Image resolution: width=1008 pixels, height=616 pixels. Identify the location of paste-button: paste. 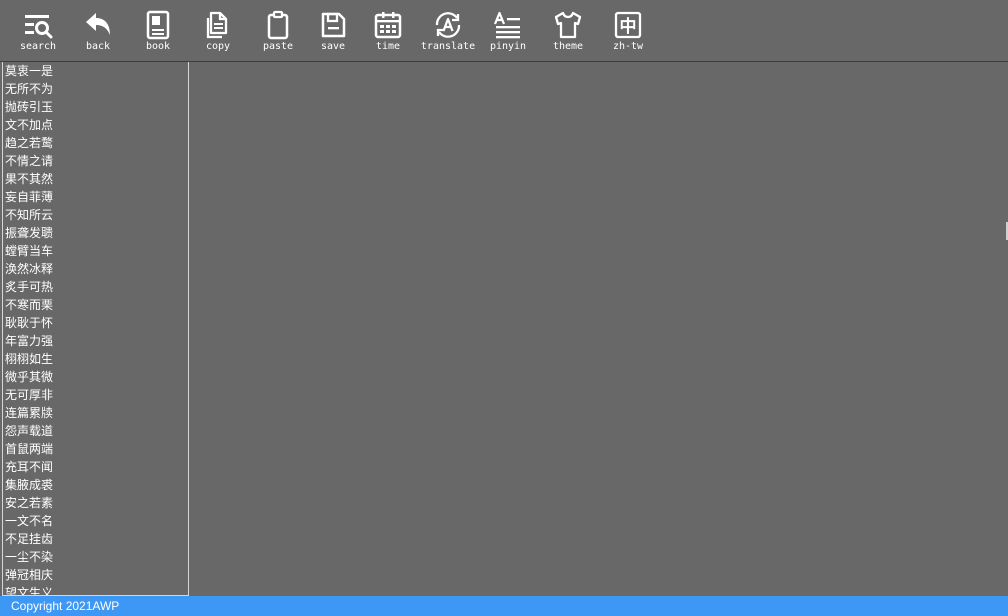
(278, 31).